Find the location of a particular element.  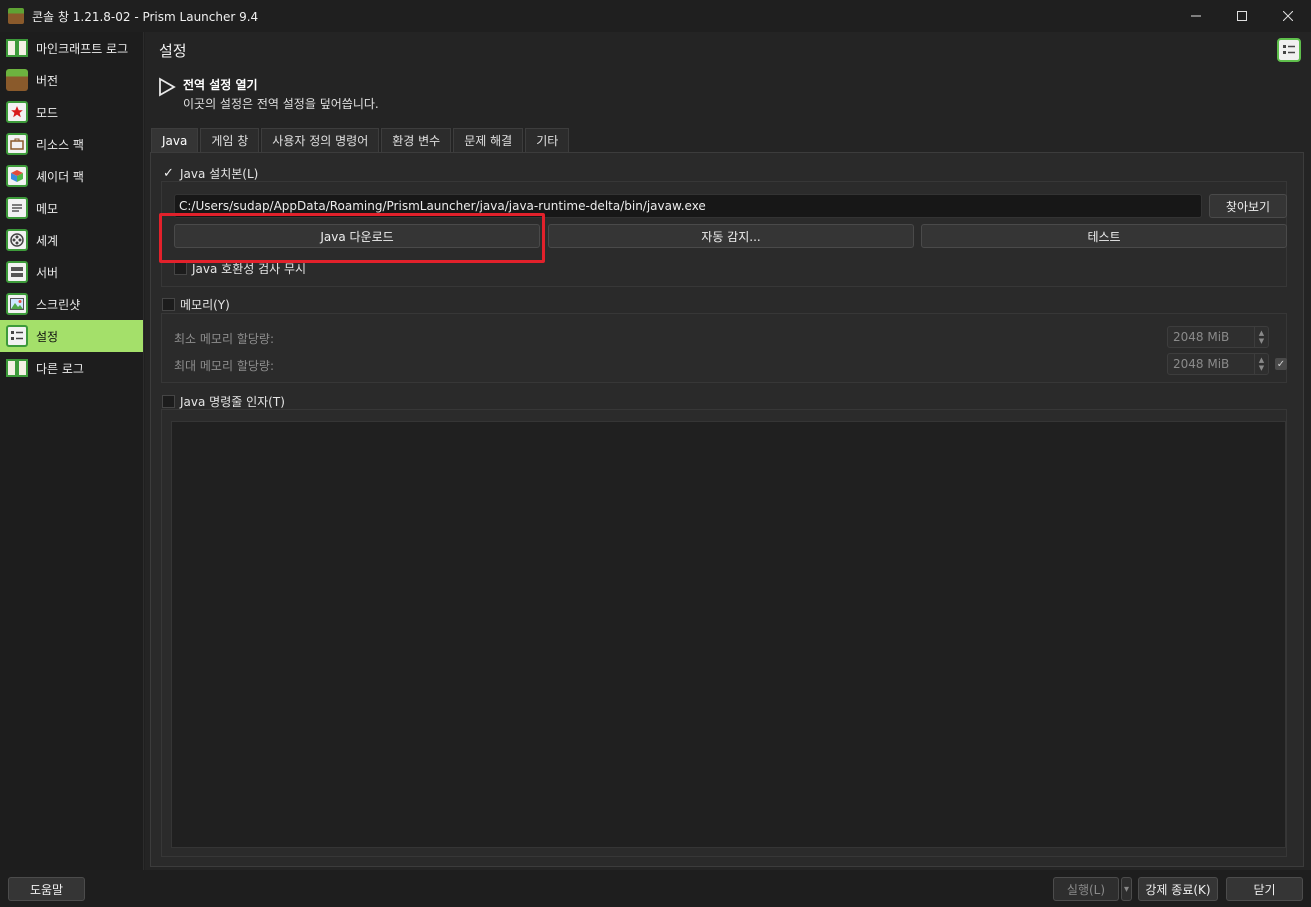

sidebar-item-screenshots: 스크린샷 is located at coordinates (71, 304).